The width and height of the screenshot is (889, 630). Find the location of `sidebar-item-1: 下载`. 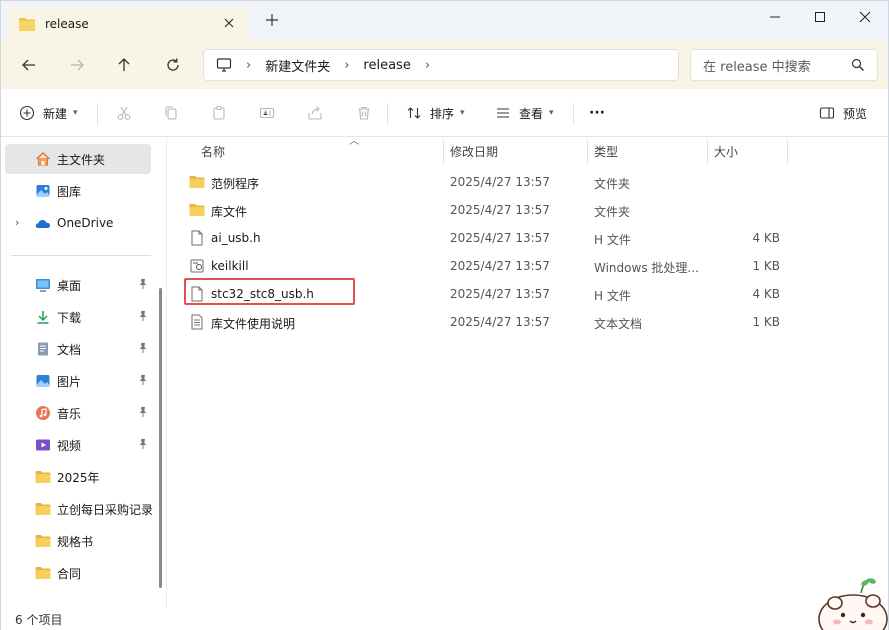

sidebar-item-1: 下载 is located at coordinates (78, 317).